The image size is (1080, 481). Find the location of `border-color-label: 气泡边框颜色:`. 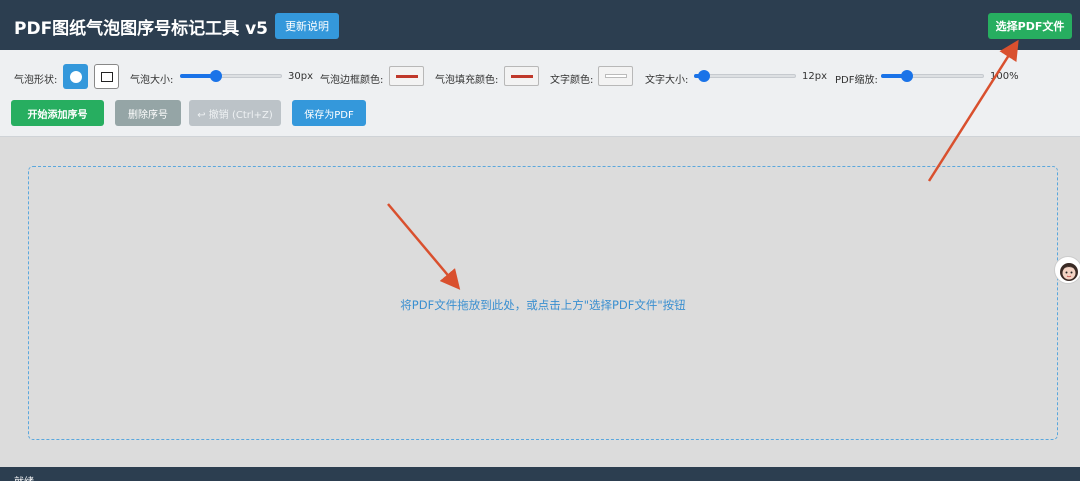

border-color-label: 气泡边框颜色: is located at coordinates (352, 80).